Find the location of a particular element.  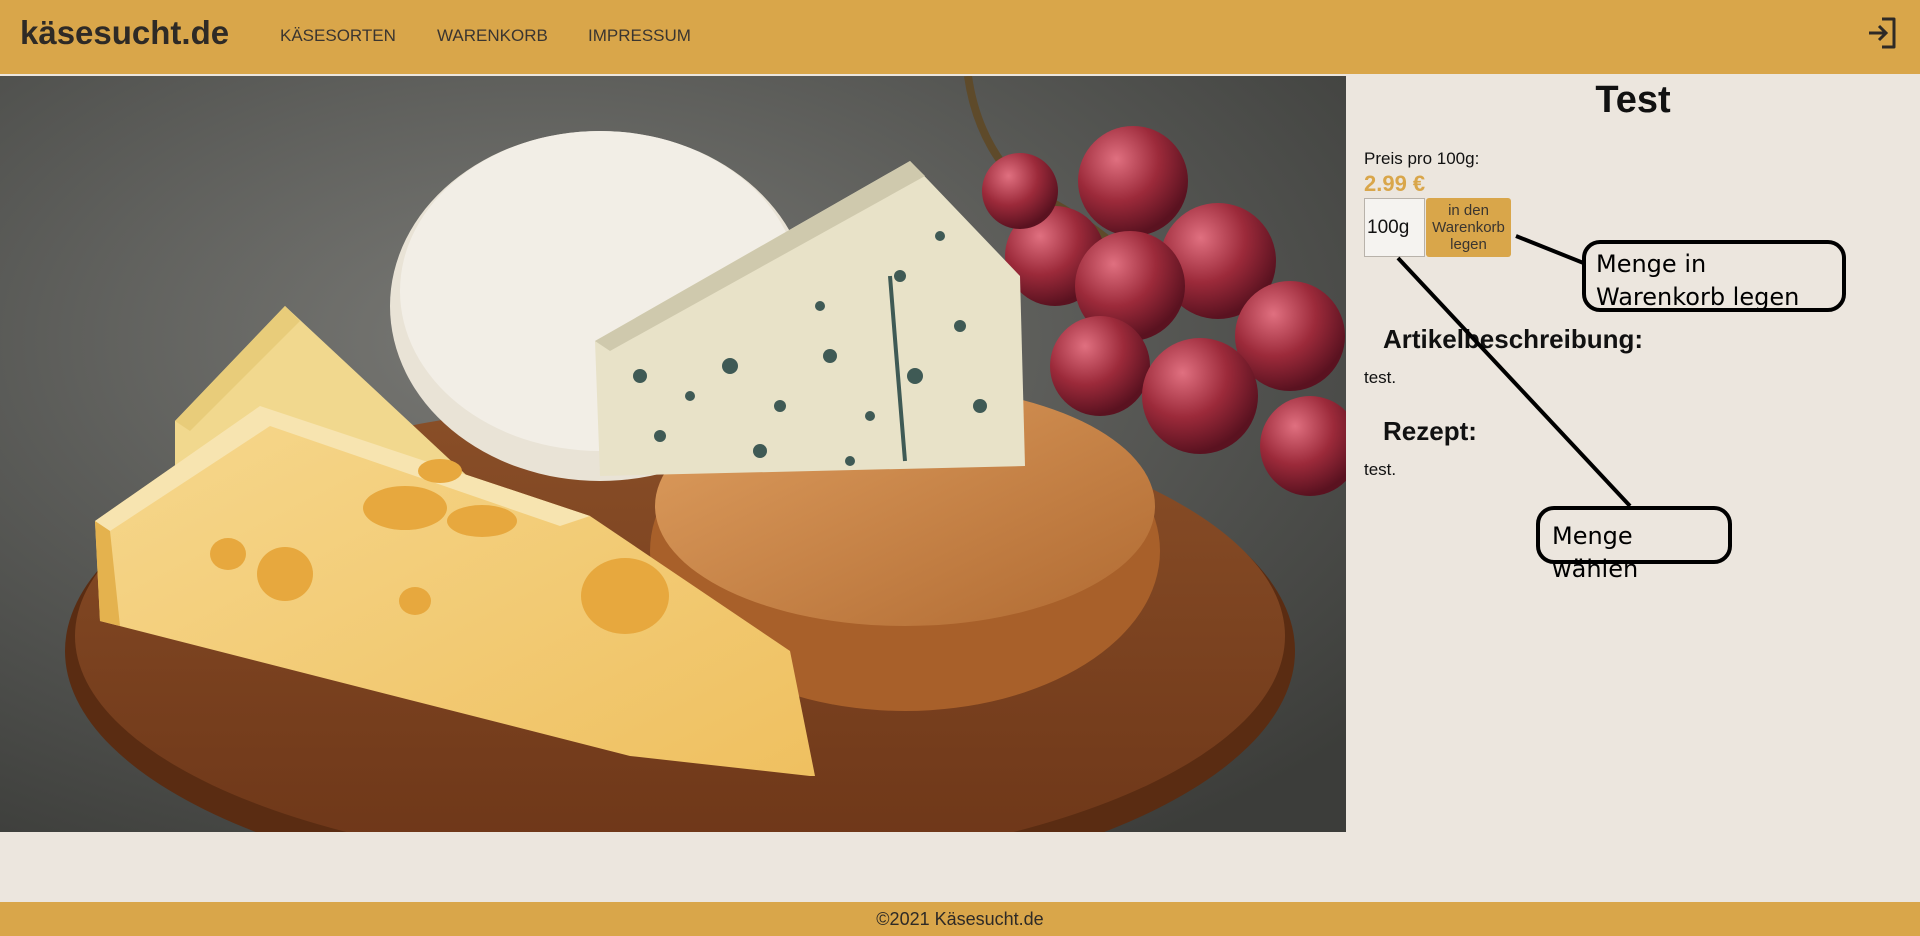

copyright-text: ©2021 Käsesucht.de is located at coordinates (960, 919).